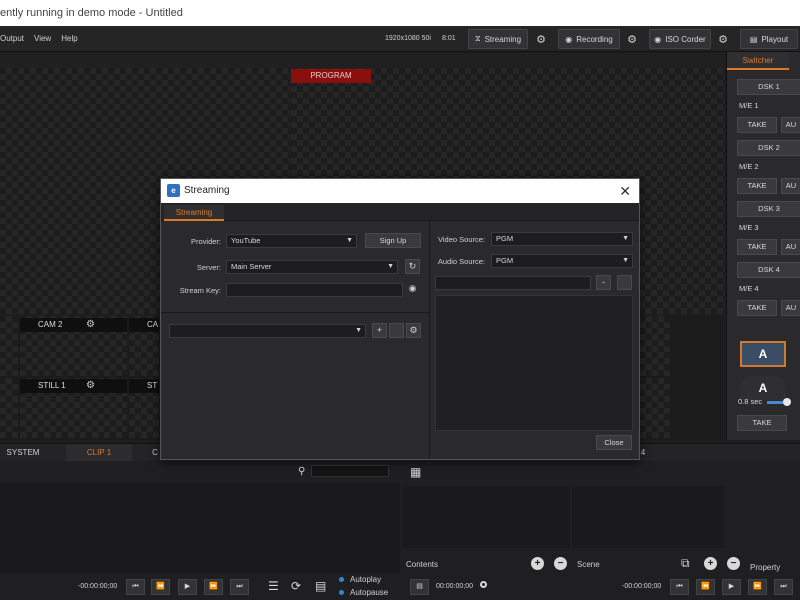 Image resolution: width=800 pixels, height=600 pixels. Describe the element at coordinates (757, 125) in the screenshot. I see `me1-take-button: TAKE` at that location.